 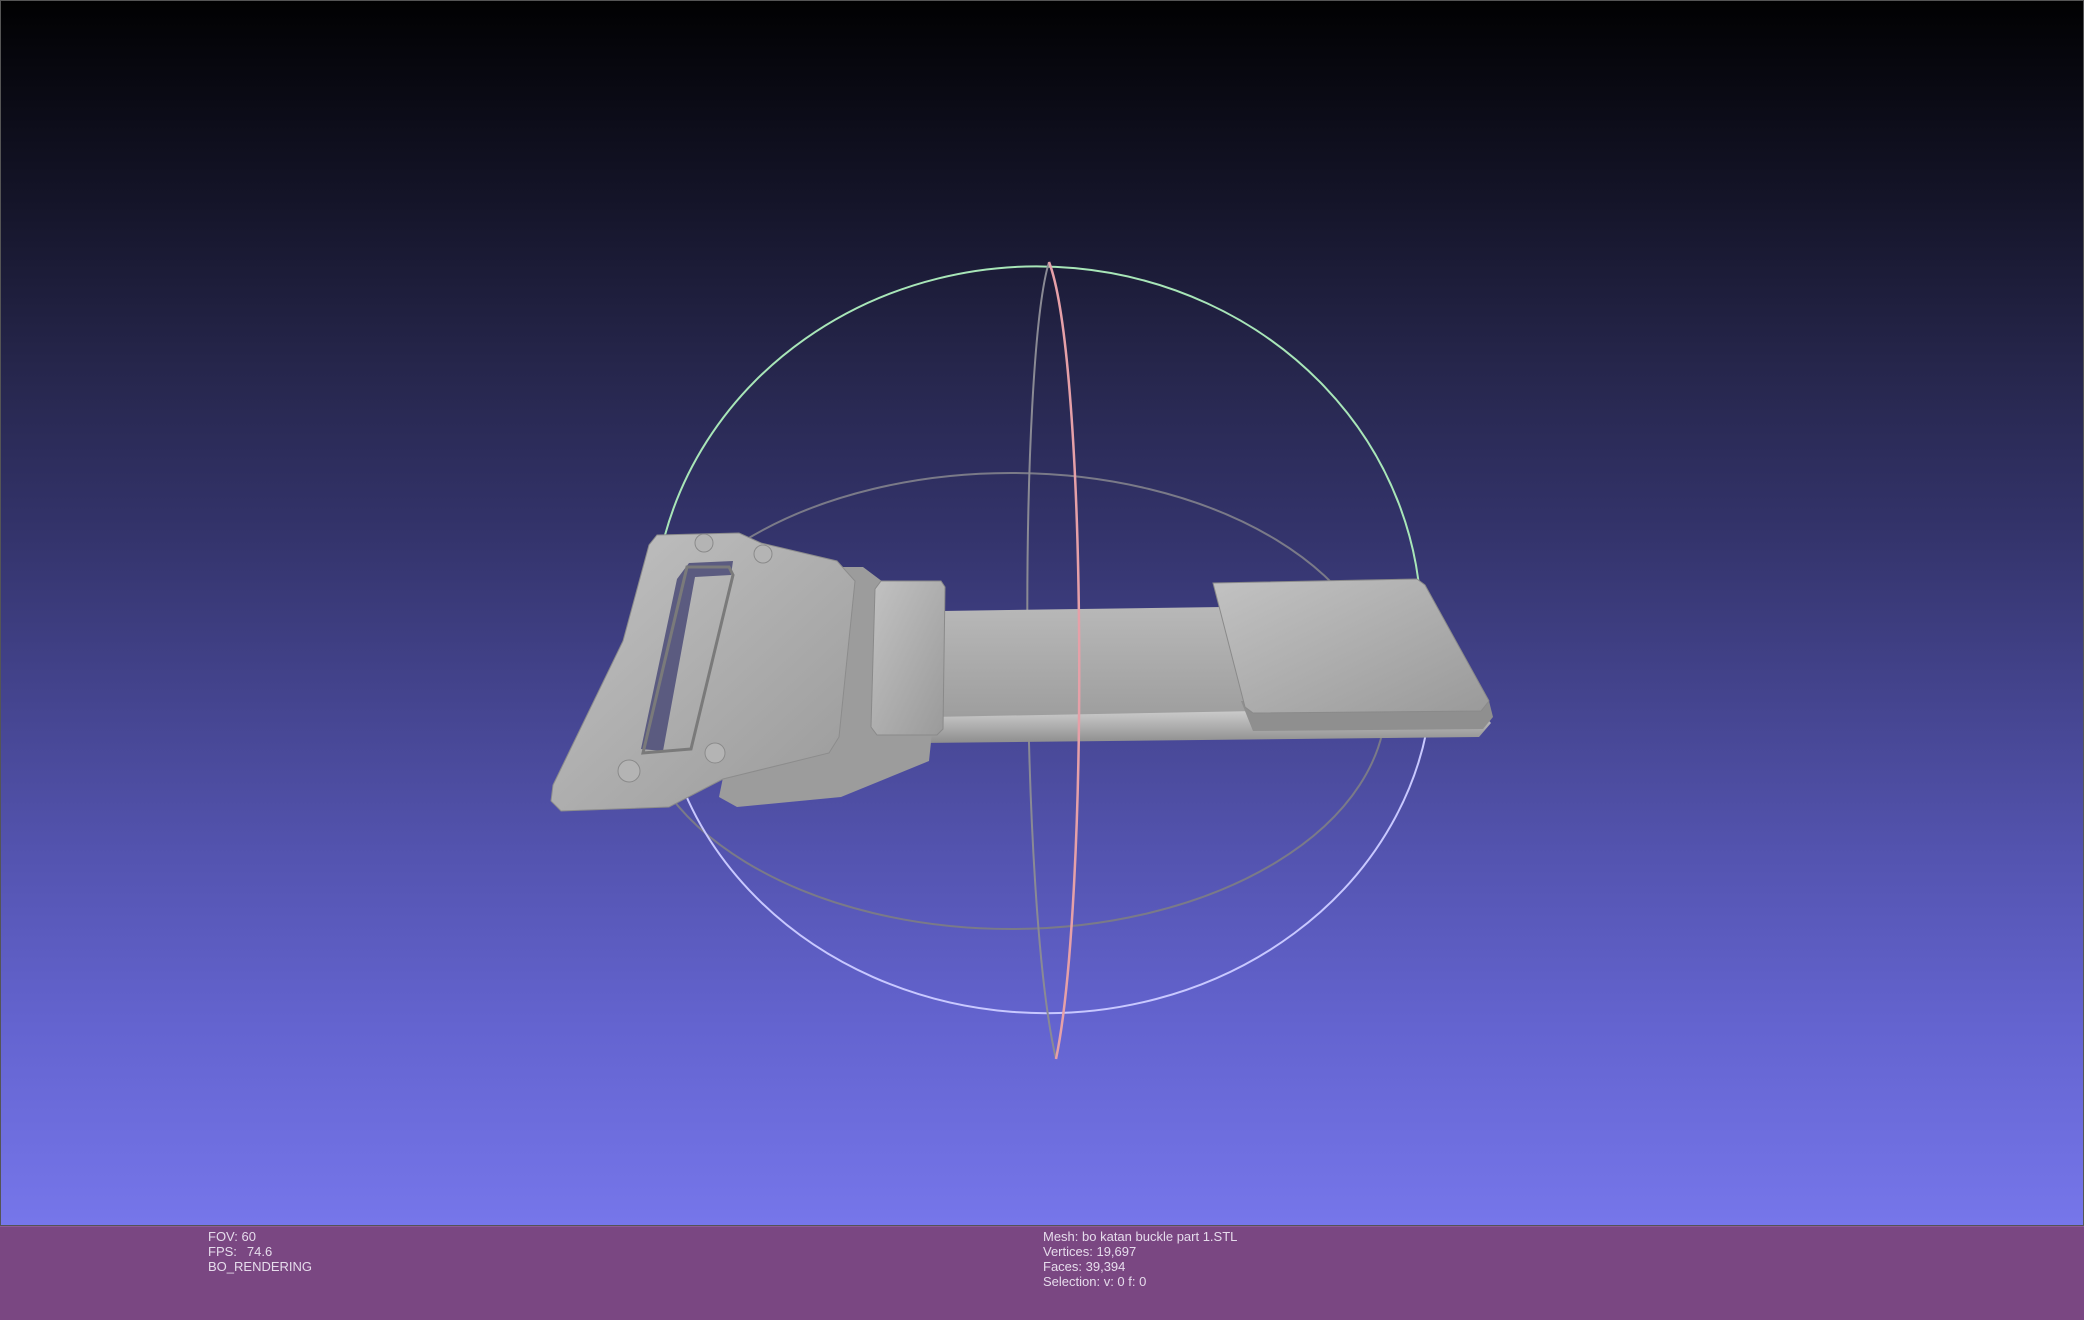 I want to click on fps-value: 74.6, so click(x=259, y=1251).